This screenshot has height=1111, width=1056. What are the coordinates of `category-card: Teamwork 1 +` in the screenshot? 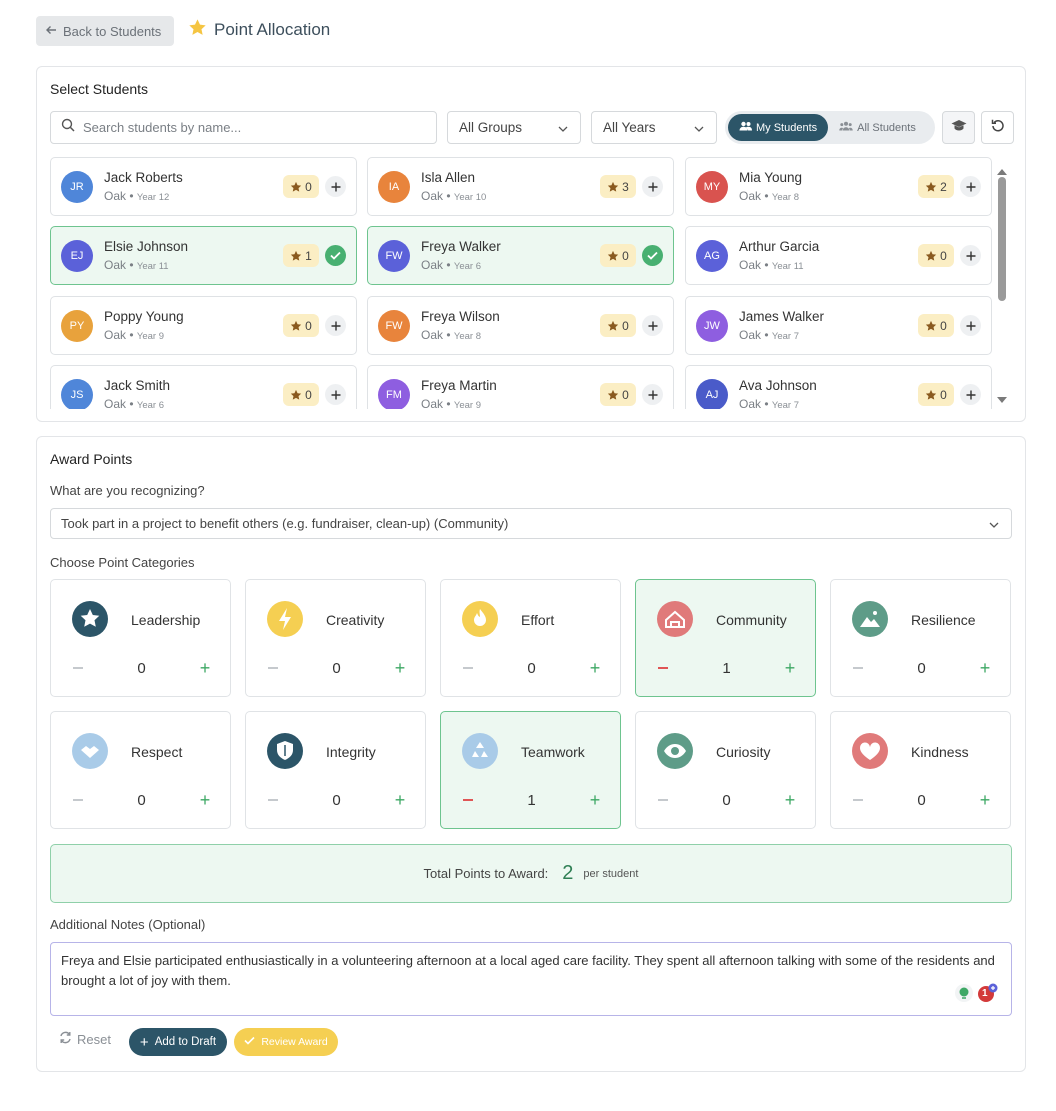 It's located at (530, 770).